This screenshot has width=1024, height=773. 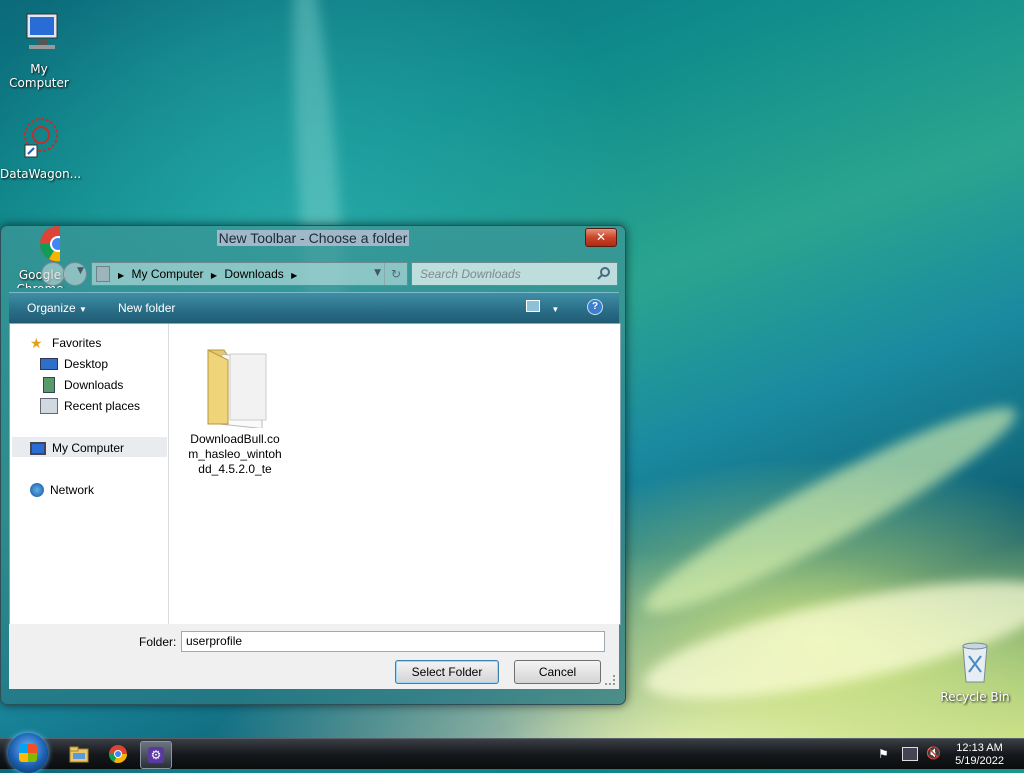 I want to click on nav-label: Desktop, so click(x=86, y=364).